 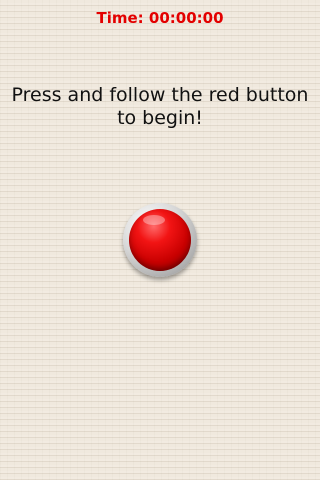 What do you see at coordinates (160, 95) in the screenshot?
I see `instructions-line-1: Press and follow the red button` at bounding box center [160, 95].